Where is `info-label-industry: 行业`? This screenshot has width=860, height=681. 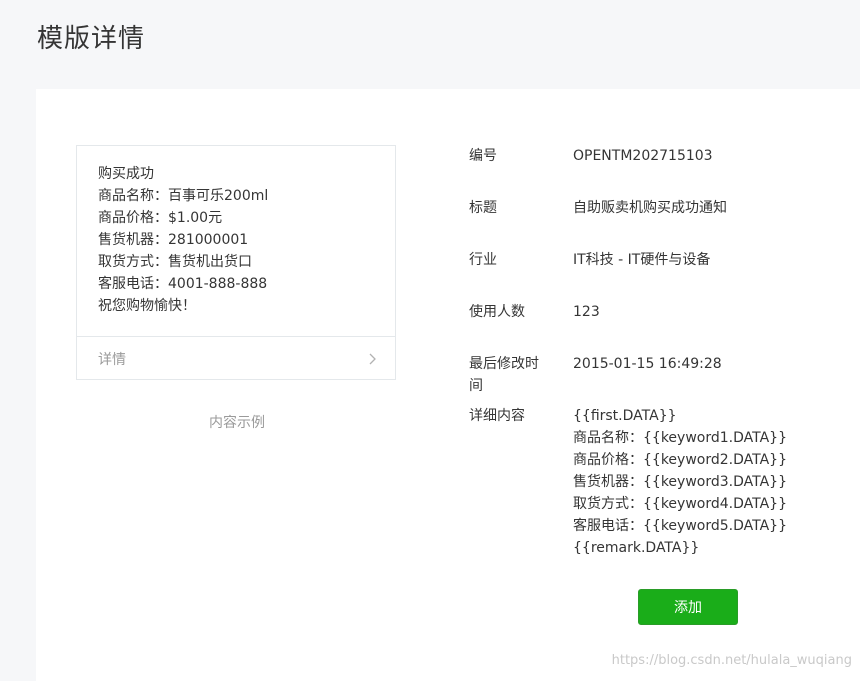 info-label-industry: 行业 is located at coordinates (483, 260).